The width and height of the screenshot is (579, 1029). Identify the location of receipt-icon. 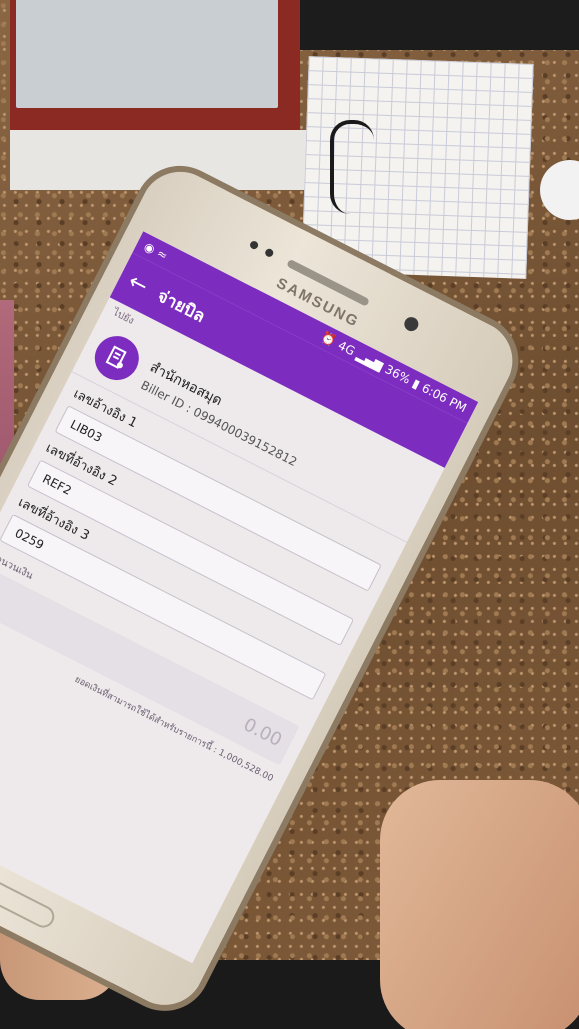
(116, 357).